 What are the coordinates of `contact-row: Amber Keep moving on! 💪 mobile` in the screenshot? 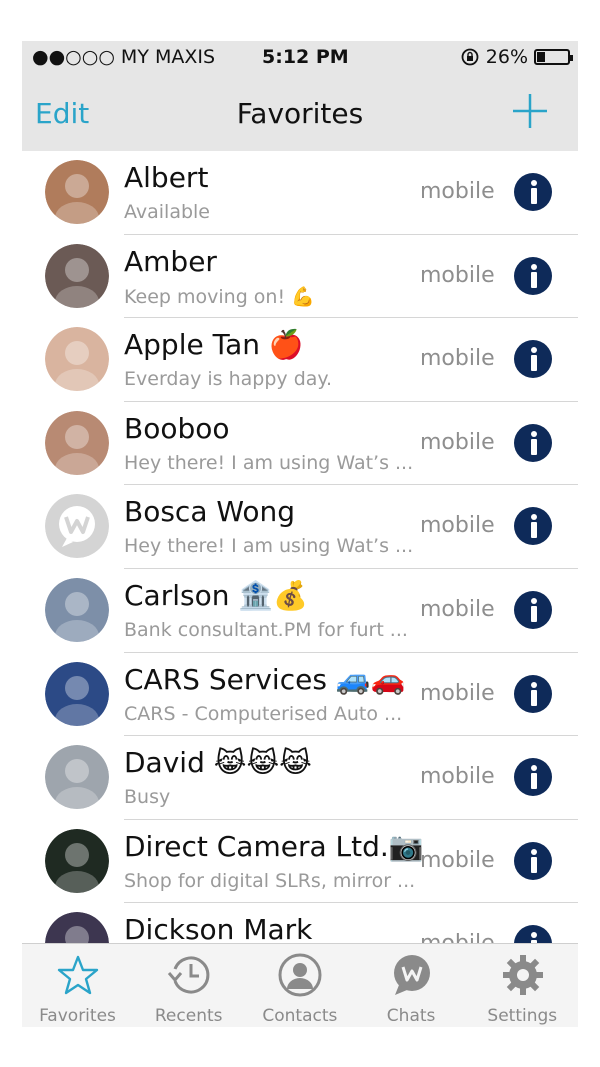 It's located at (300, 277).